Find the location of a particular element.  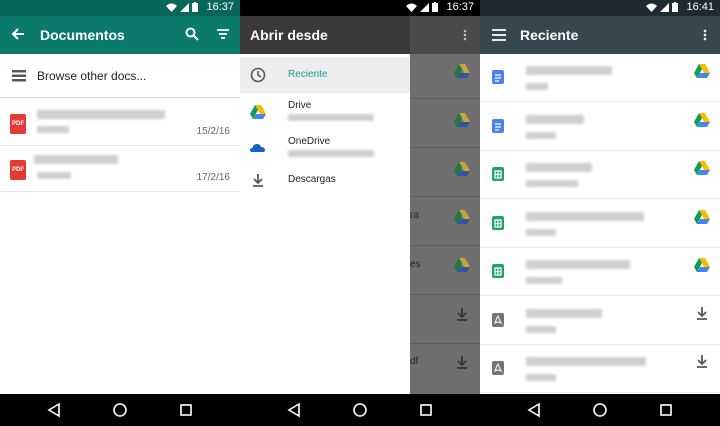

drawer-item-label: Descargas is located at coordinates (312, 179).